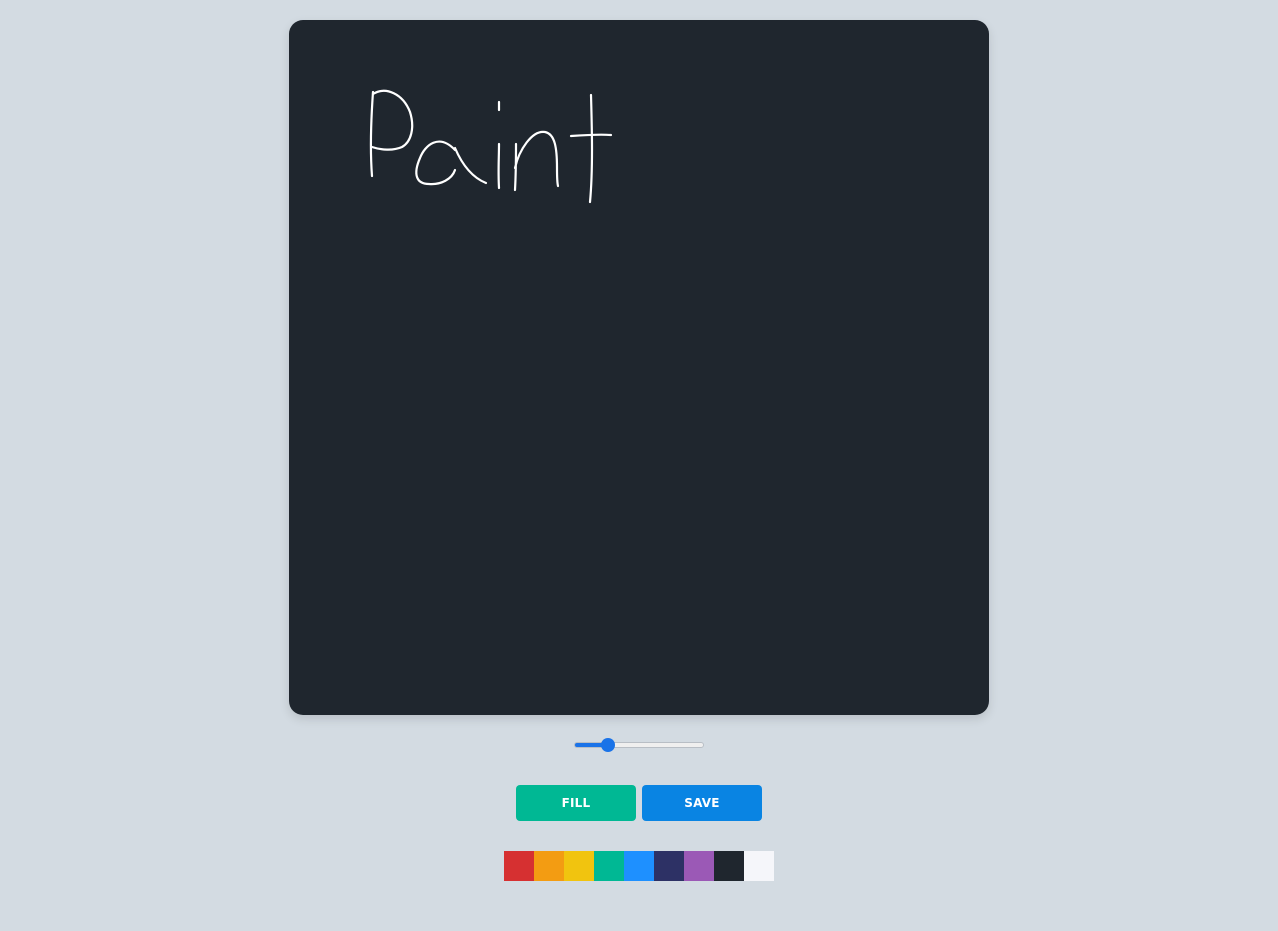 Image resolution: width=1278 pixels, height=931 pixels. I want to click on color-palette, so click(639, 866).